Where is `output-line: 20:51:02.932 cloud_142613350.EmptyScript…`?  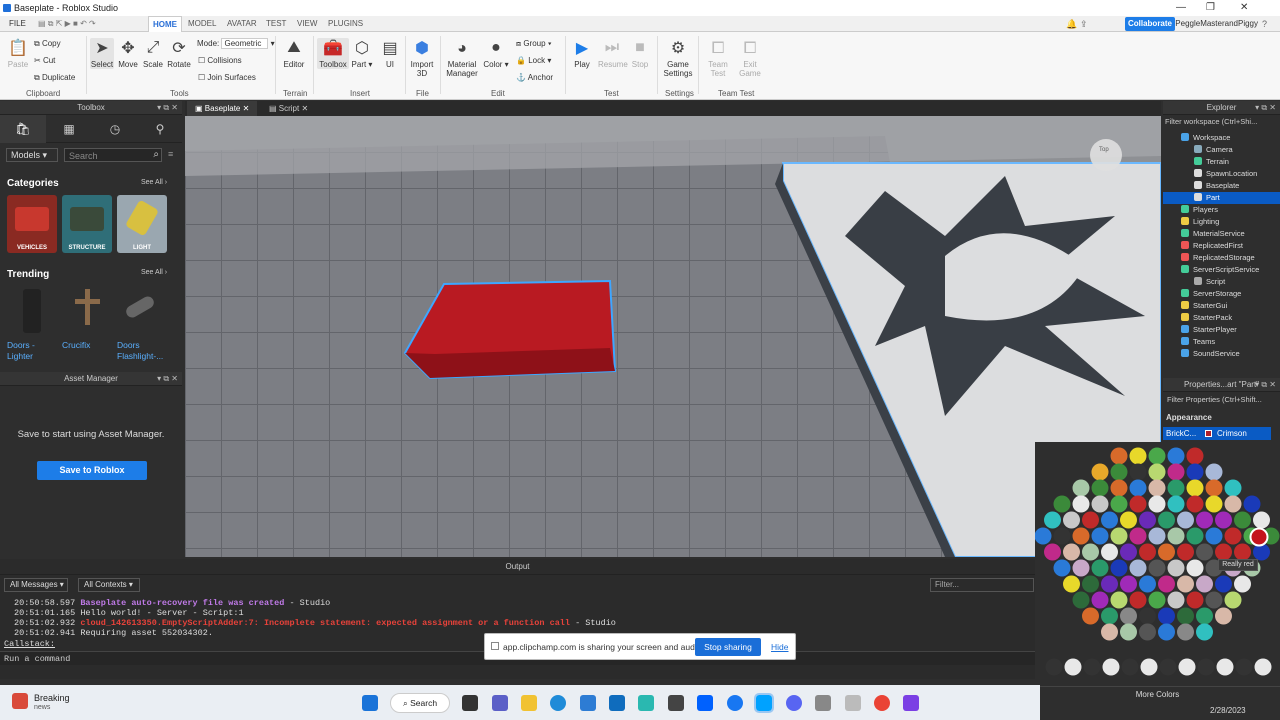 output-line: 20:51:02.932 cloud_142613350.EmptyScript… is located at coordinates (315, 623).